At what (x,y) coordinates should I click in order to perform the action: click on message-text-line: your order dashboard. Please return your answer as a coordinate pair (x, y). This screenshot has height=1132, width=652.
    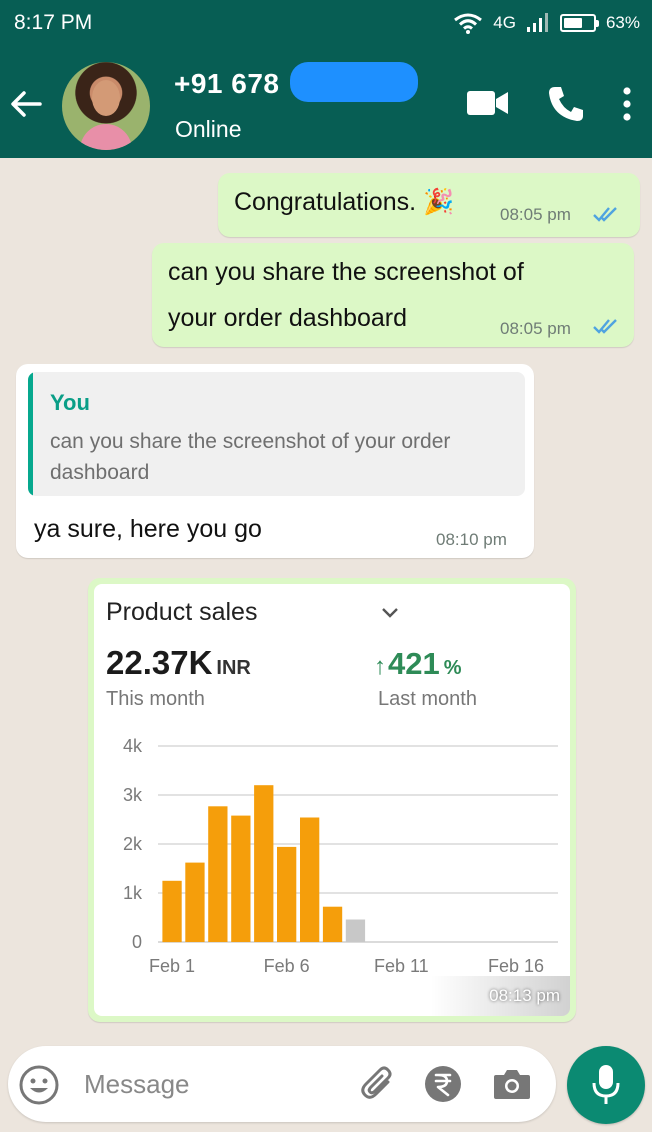
    Looking at the image, I should click on (288, 318).